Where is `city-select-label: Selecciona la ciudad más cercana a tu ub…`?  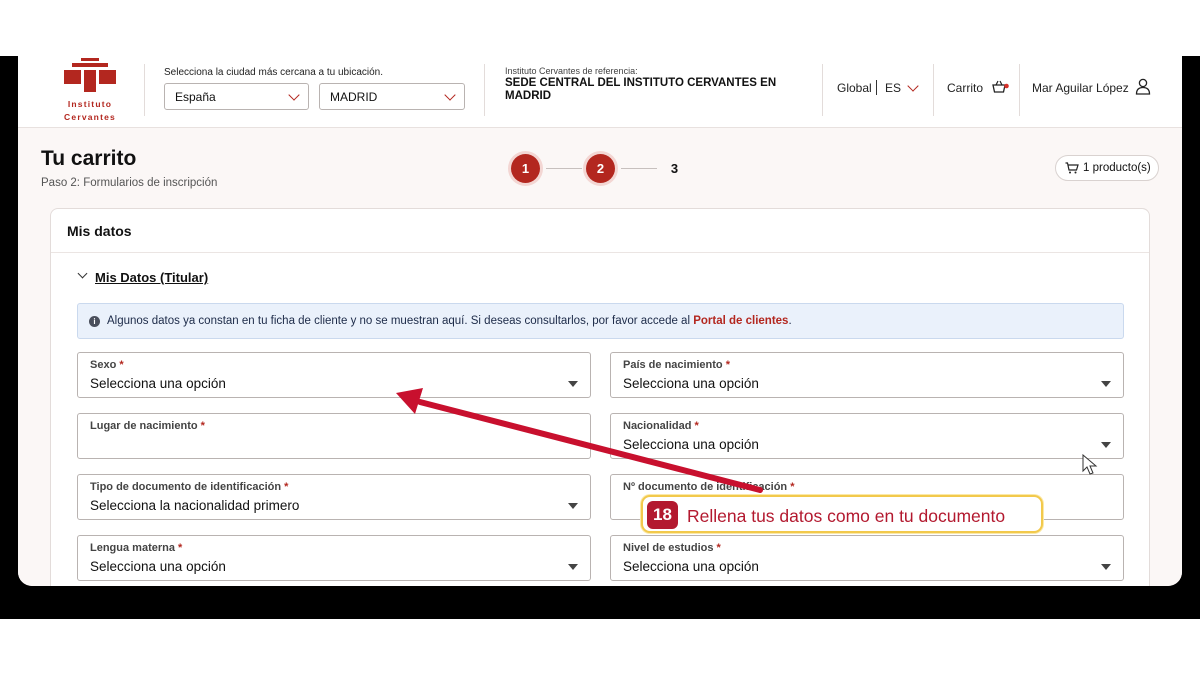
city-select-label: Selecciona la ciudad más cercana a tu ub… is located at coordinates (274, 72).